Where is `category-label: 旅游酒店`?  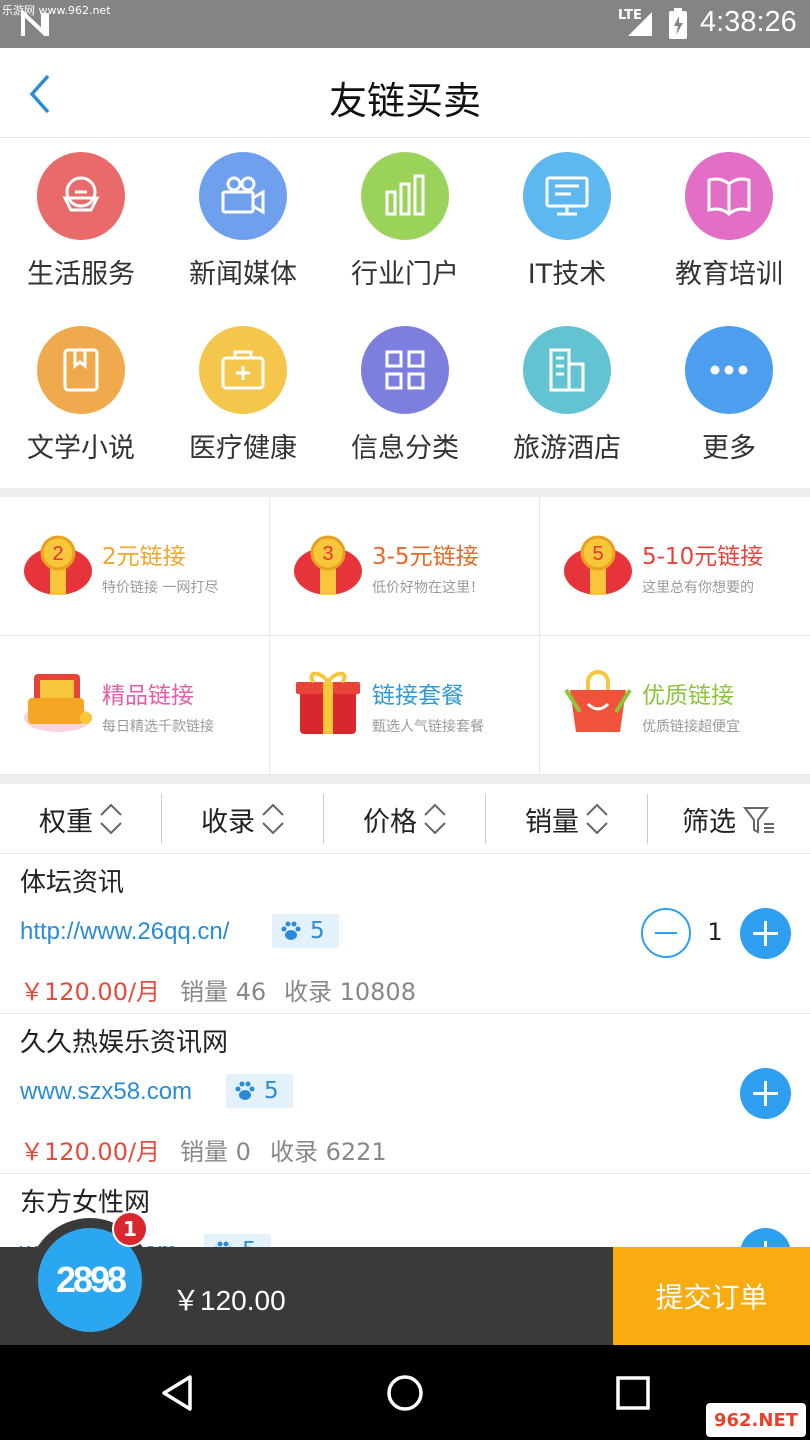 category-label: 旅游酒店 is located at coordinates (567, 448).